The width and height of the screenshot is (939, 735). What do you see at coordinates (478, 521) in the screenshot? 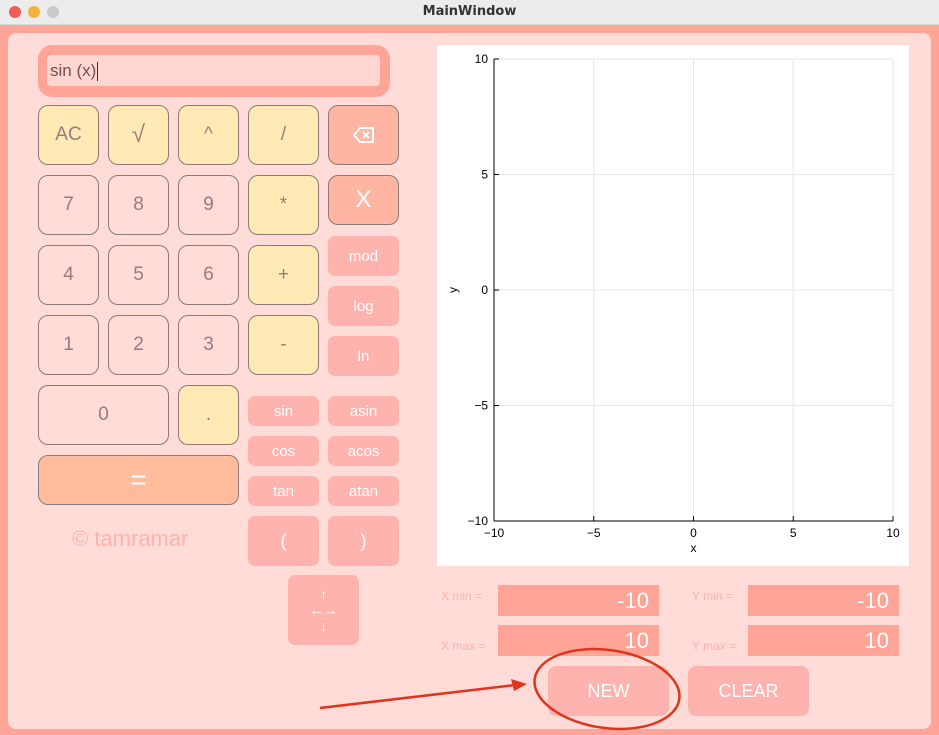
I see `y-tick-label: −10` at bounding box center [478, 521].